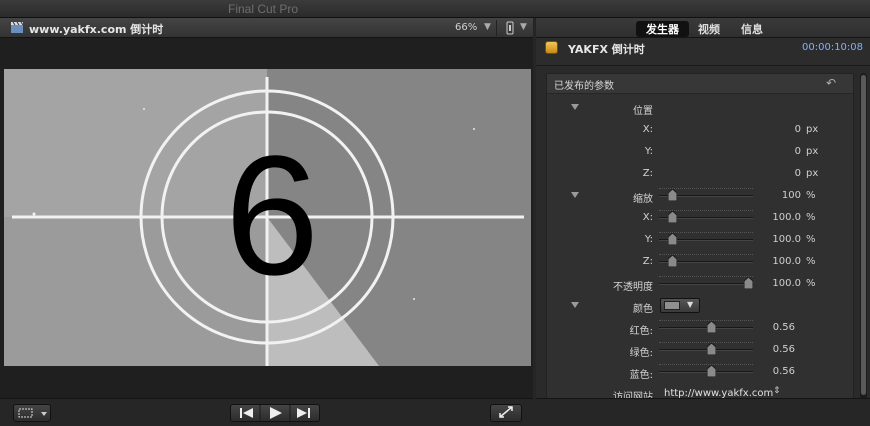 This screenshot has width=870, height=426. What do you see at coordinates (496, 28) in the screenshot?
I see `divider` at bounding box center [496, 28].